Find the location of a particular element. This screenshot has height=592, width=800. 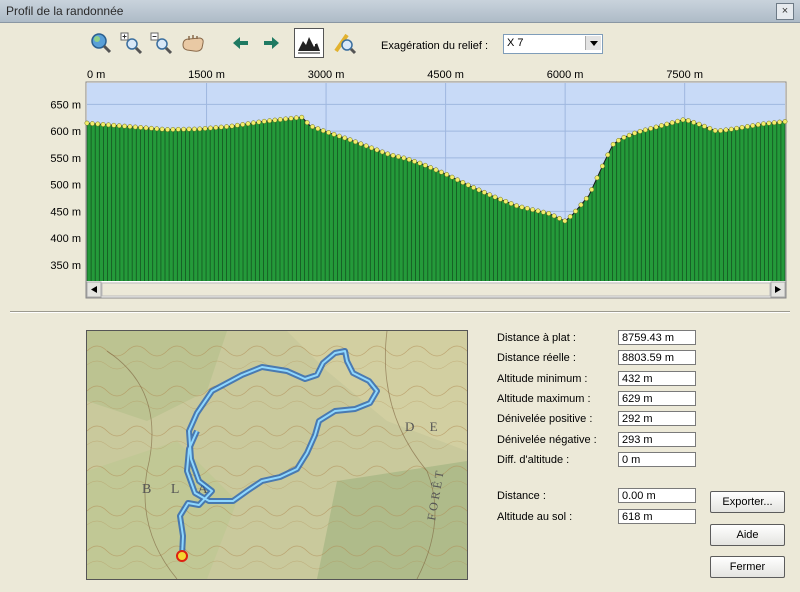

y-tick-labels: 650 m 600 m 550 m 500 m 450 m 400 m 350 m is located at coordinates (65, 185).